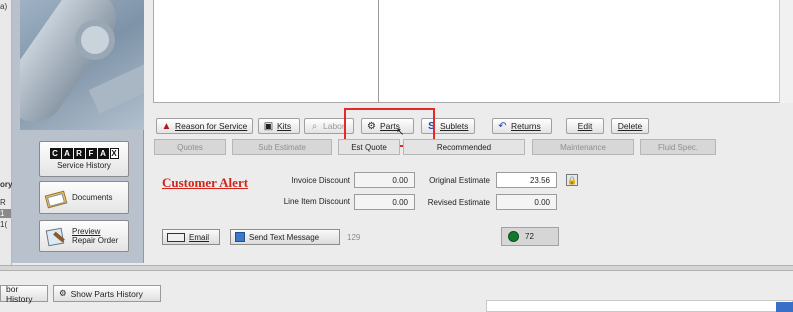 The image size is (793, 312). What do you see at coordinates (384, 180) in the screenshot?
I see `invoice-discount-field: 0.00` at bounding box center [384, 180].